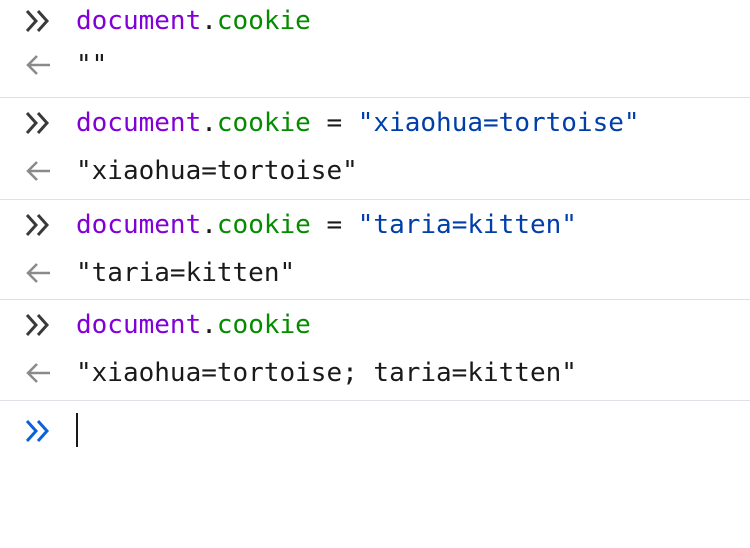 The width and height of the screenshot is (750, 548). Describe the element at coordinates (375, 273) in the screenshot. I see `console-output-row: "taria=kitten"` at that location.